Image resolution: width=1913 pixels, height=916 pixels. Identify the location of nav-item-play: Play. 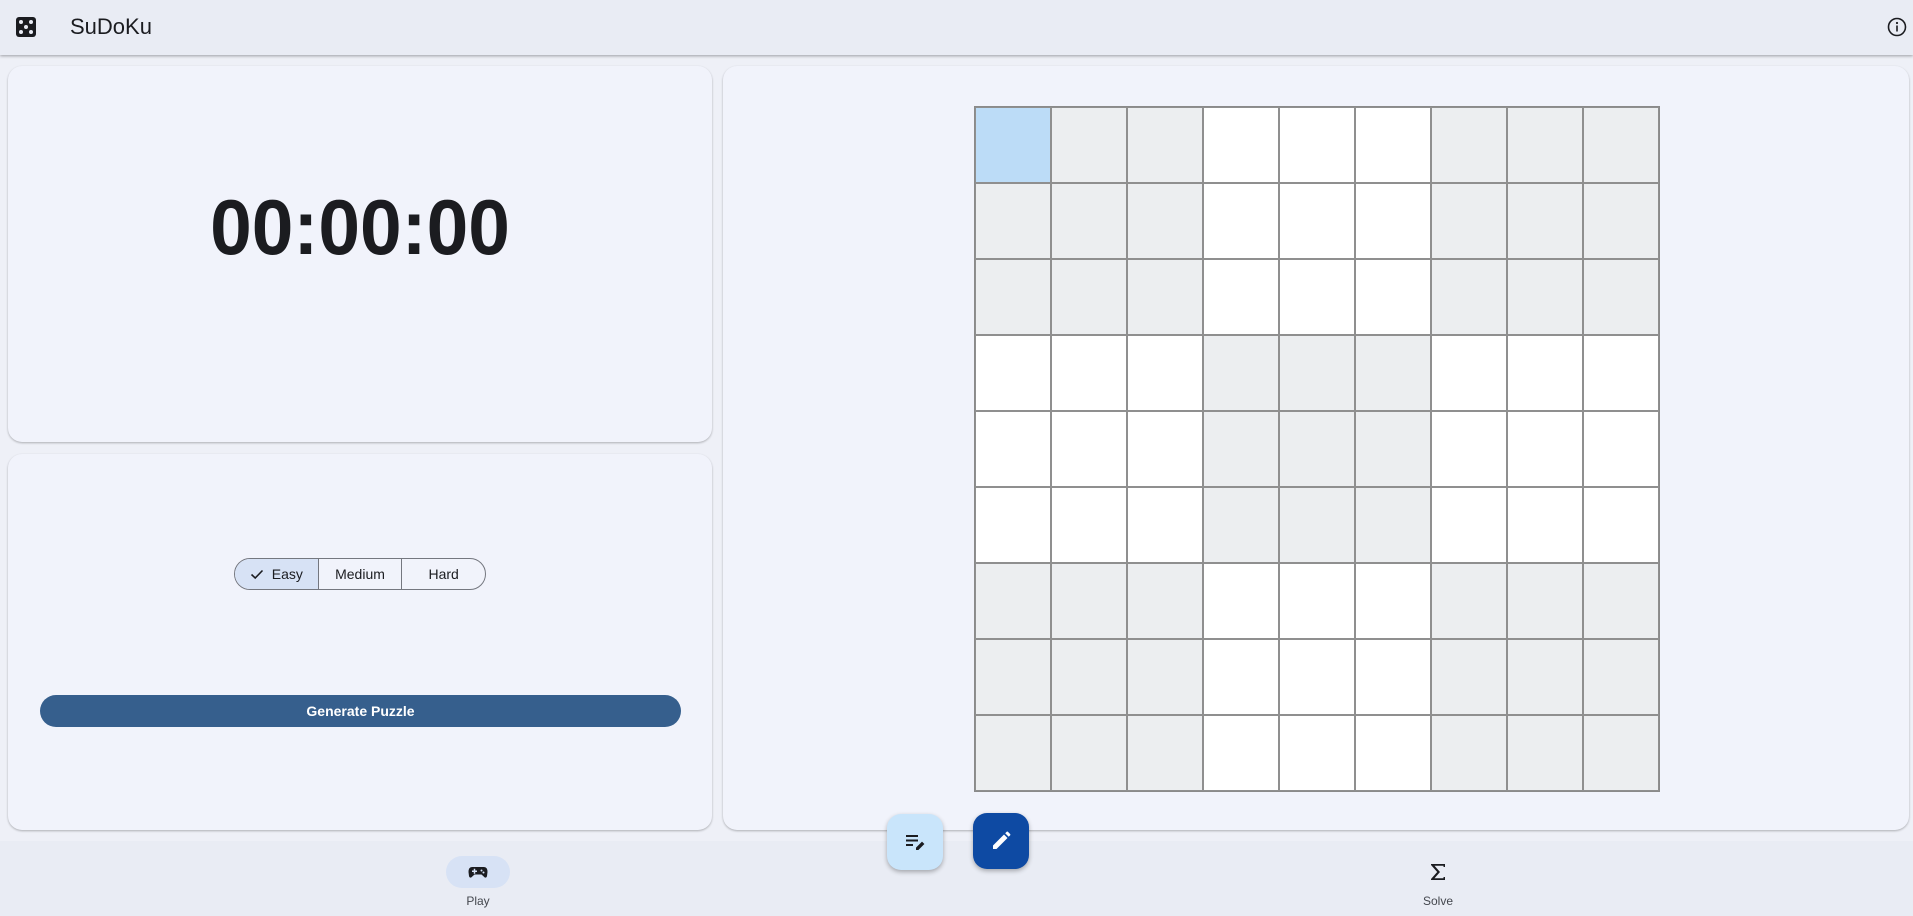
(478, 882).